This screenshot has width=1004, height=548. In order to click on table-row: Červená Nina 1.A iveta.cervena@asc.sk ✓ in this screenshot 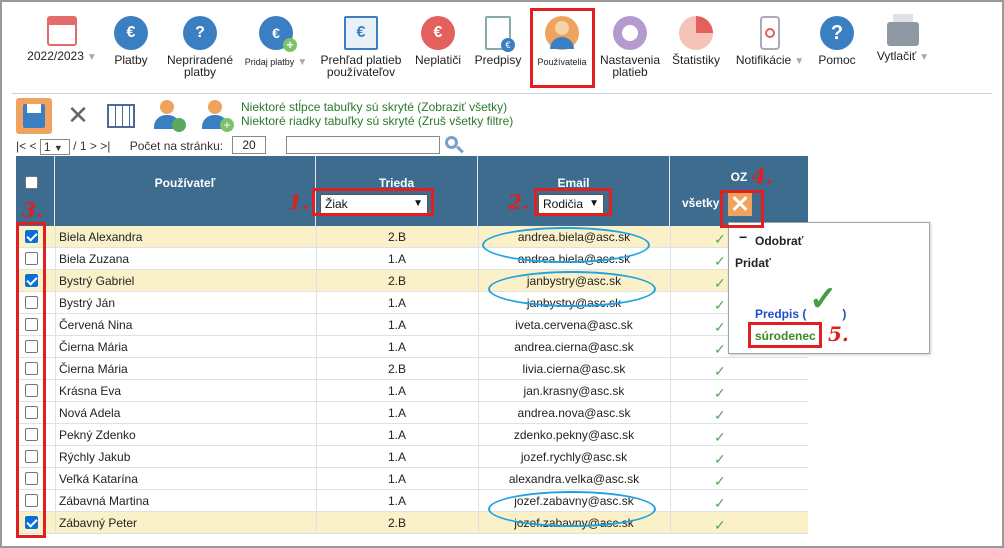, I will do `click(412, 325)`.